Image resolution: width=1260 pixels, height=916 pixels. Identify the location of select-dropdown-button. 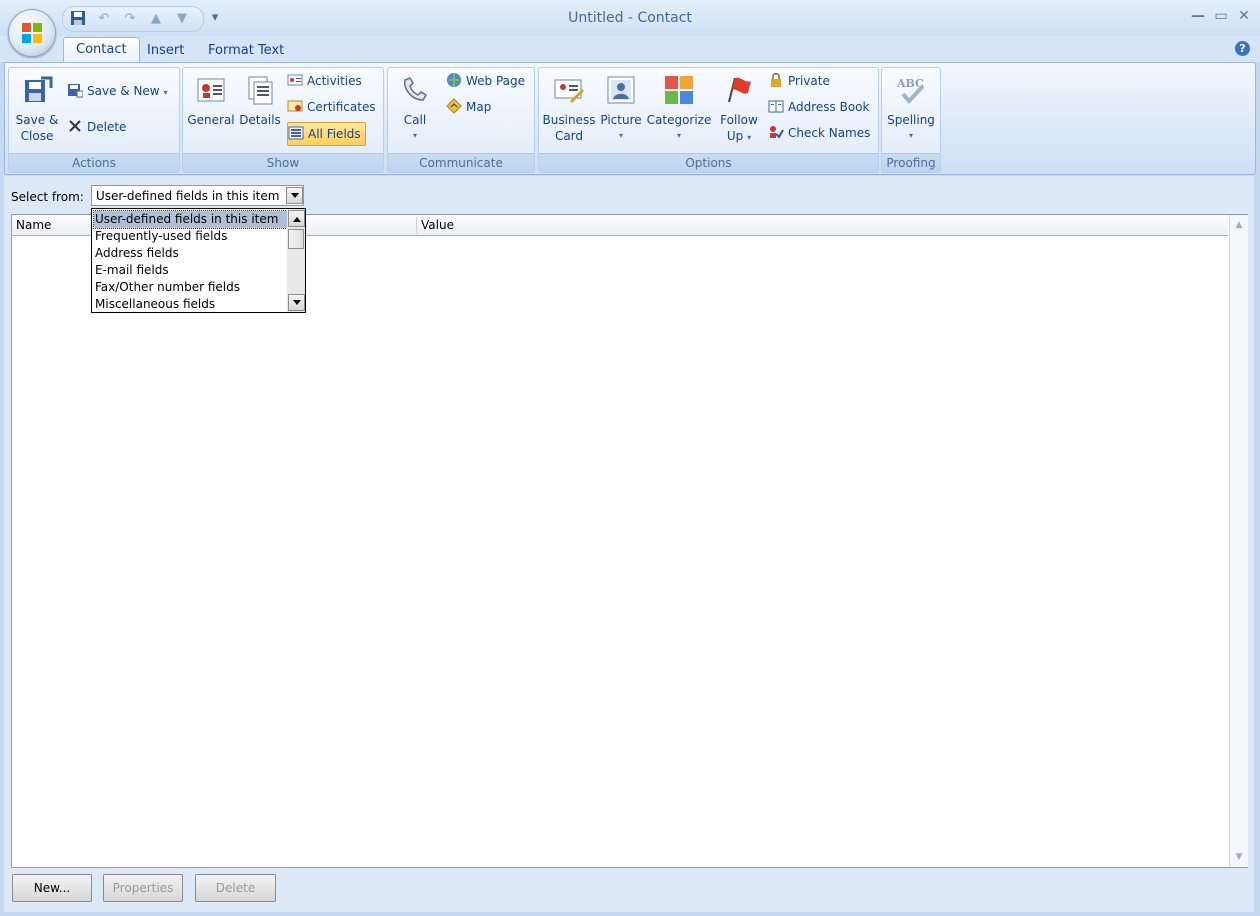
(294, 195).